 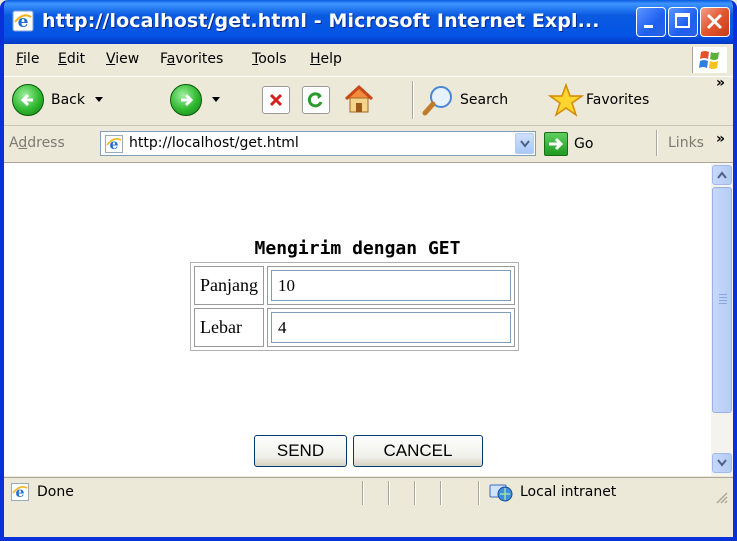 I want to click on chevron-up-icon, so click(x=722, y=175).